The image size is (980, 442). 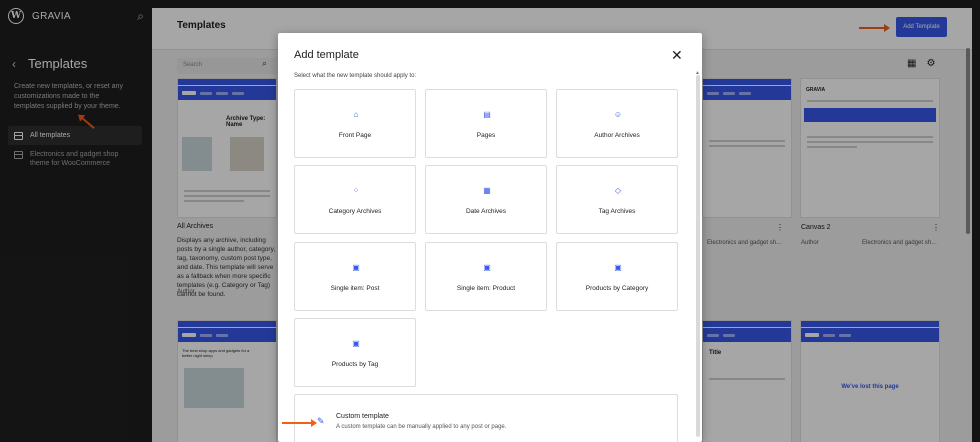 I want to click on modal-title: Add template, so click(x=326, y=55).